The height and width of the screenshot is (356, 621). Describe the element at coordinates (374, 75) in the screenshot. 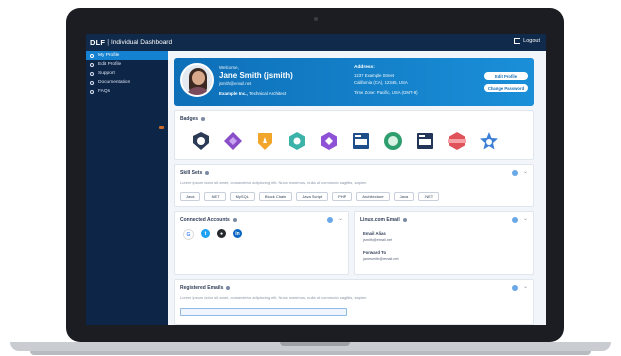

I see `address-line-1: 1237 Example Street` at that location.